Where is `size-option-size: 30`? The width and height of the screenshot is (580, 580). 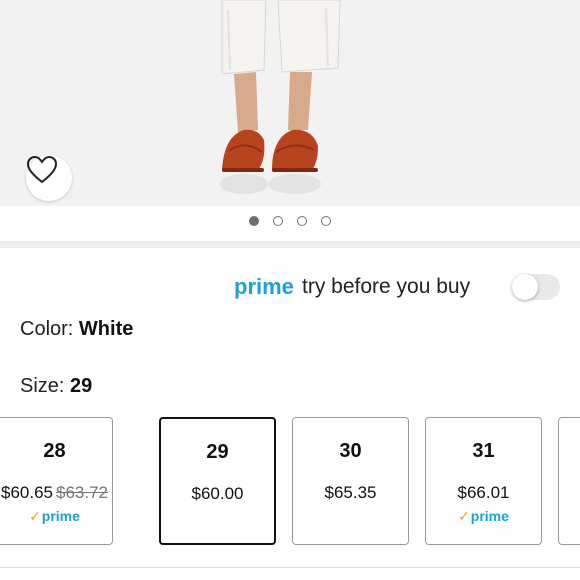
size-option-size: 30 is located at coordinates (350, 451).